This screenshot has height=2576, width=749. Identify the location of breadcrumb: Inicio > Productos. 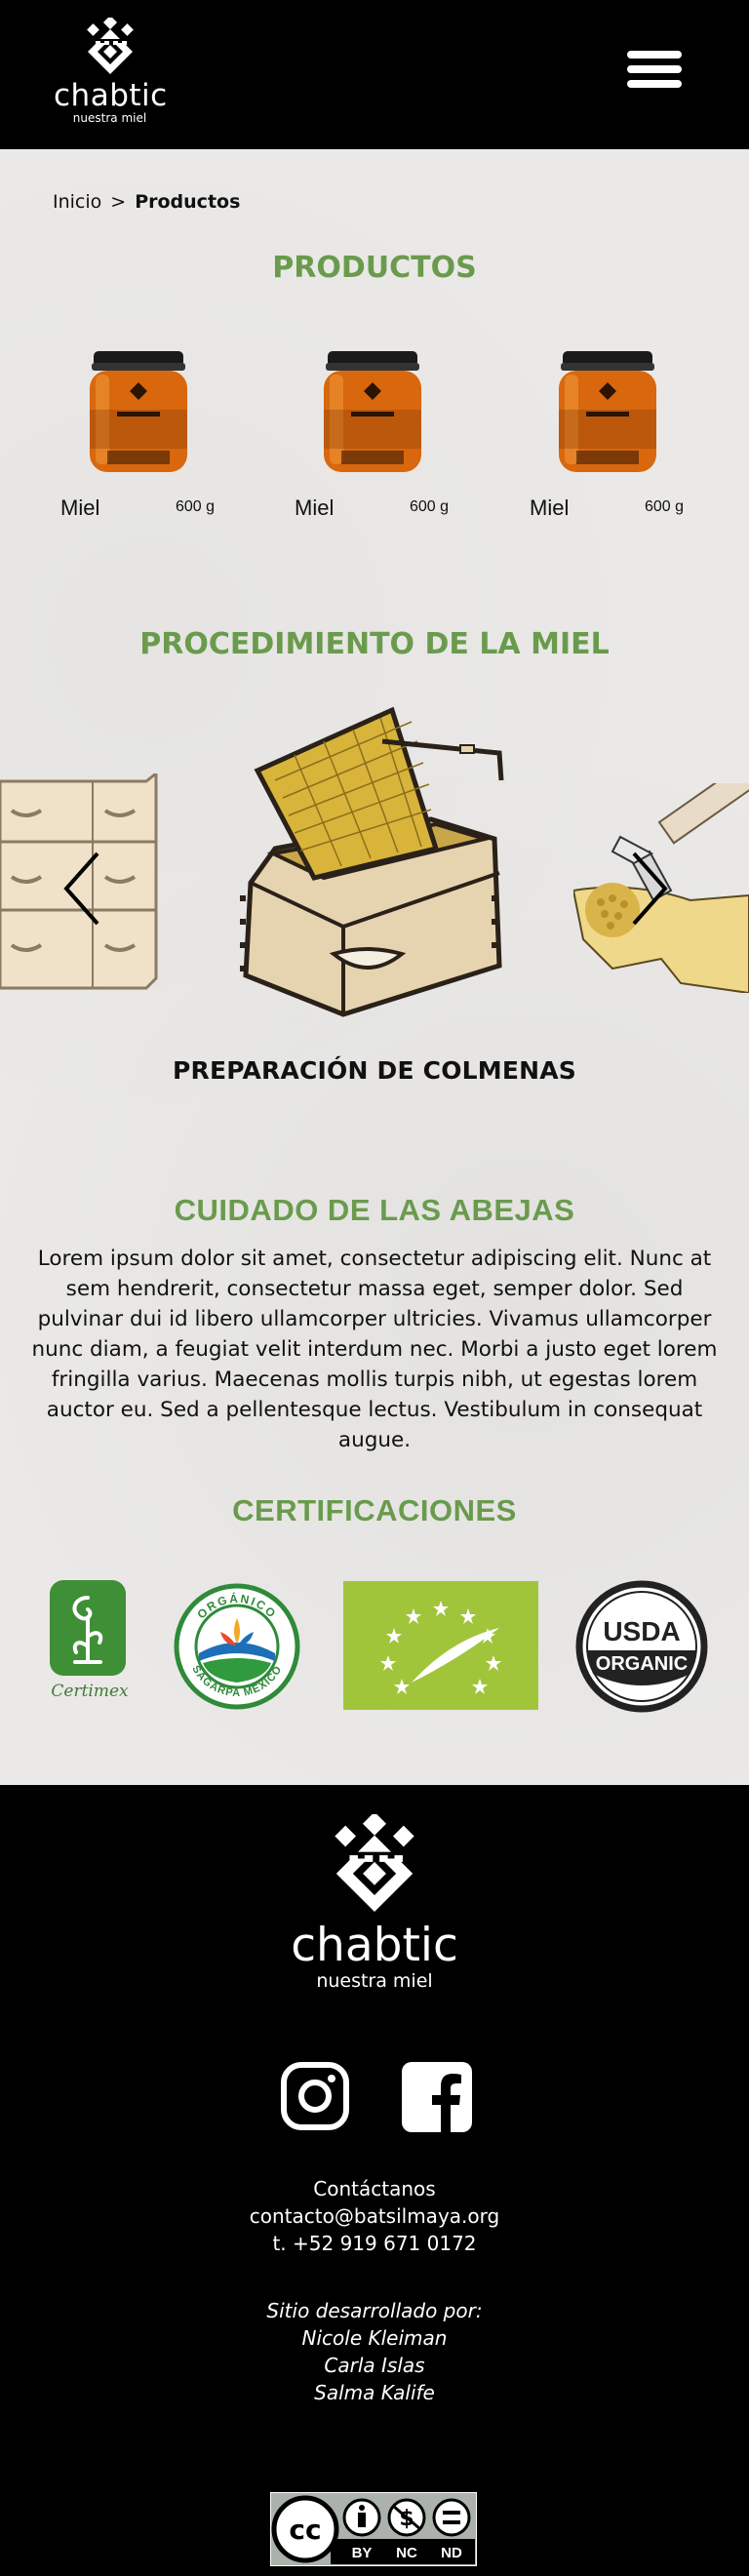
(146, 202).